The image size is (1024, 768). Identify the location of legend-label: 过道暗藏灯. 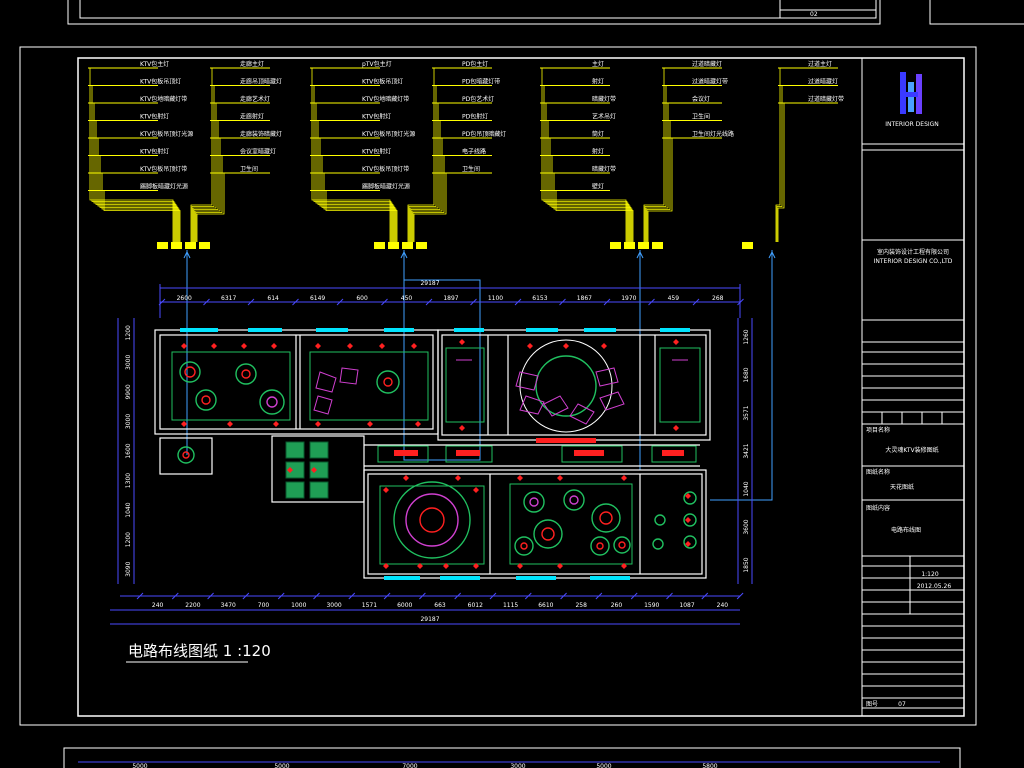
(823, 82).